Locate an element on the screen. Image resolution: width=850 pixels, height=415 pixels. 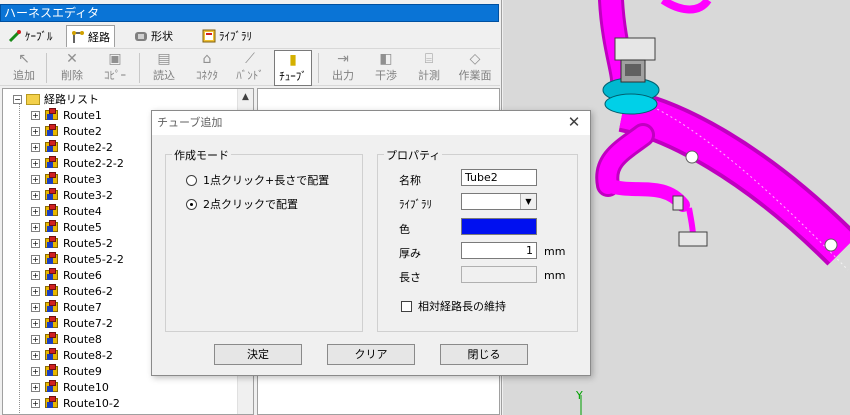
length-unit: mm is located at coordinates (555, 275).